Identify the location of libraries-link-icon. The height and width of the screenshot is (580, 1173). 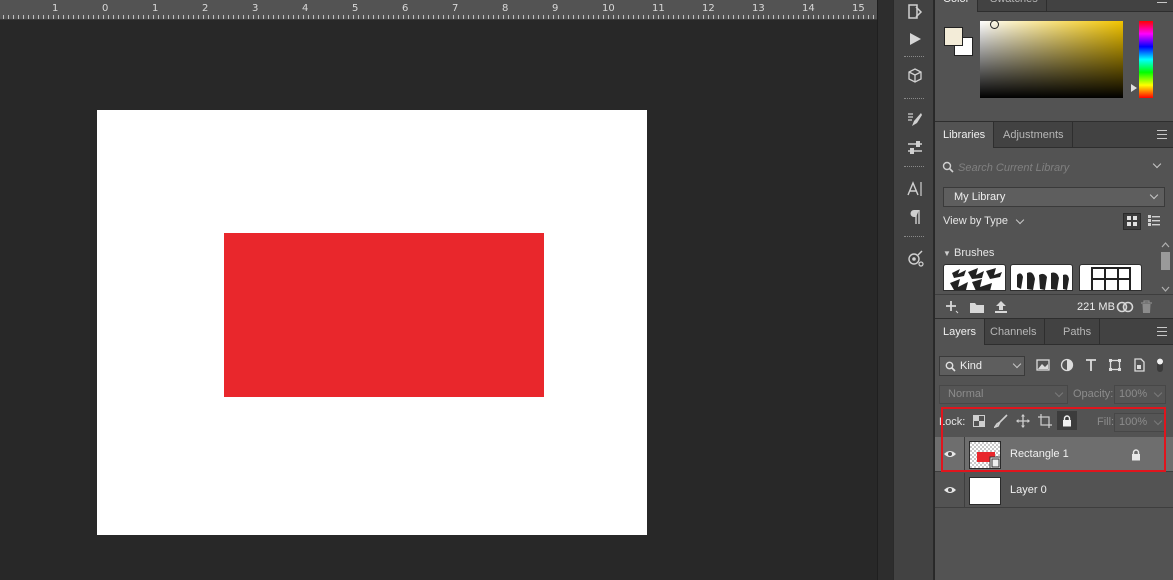
(915, 258).